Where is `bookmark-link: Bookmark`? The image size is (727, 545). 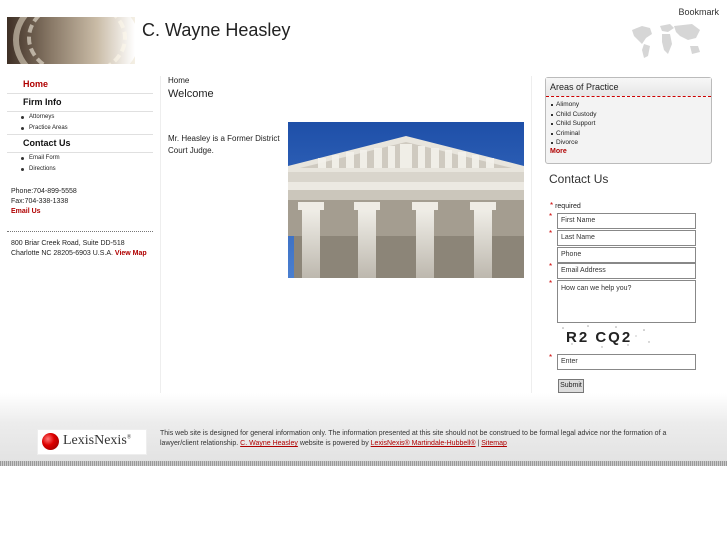
bookmark-link: Bookmark is located at coordinates (698, 12).